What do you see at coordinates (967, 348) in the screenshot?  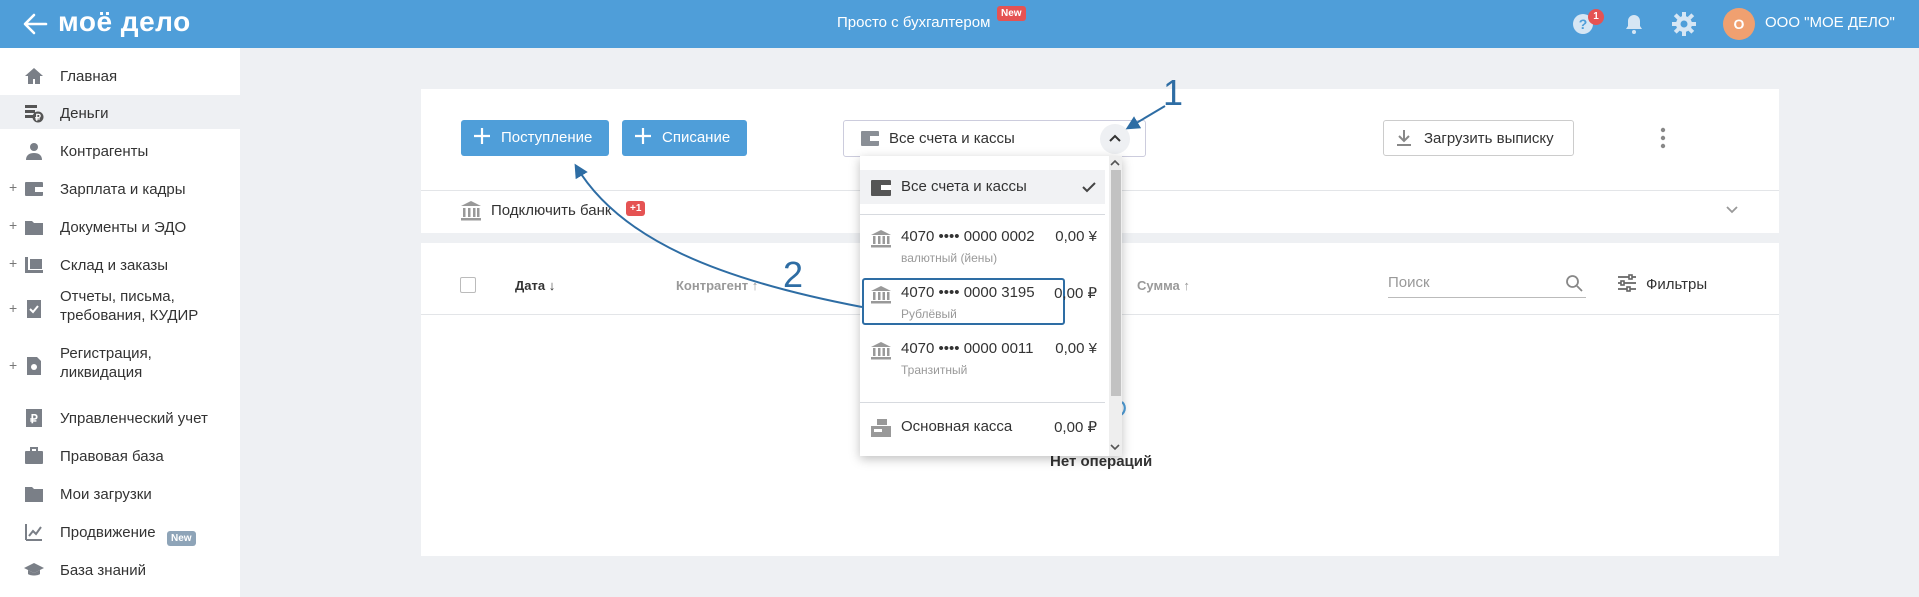 I see `account-number: 4070 •••• 0000 0011` at bounding box center [967, 348].